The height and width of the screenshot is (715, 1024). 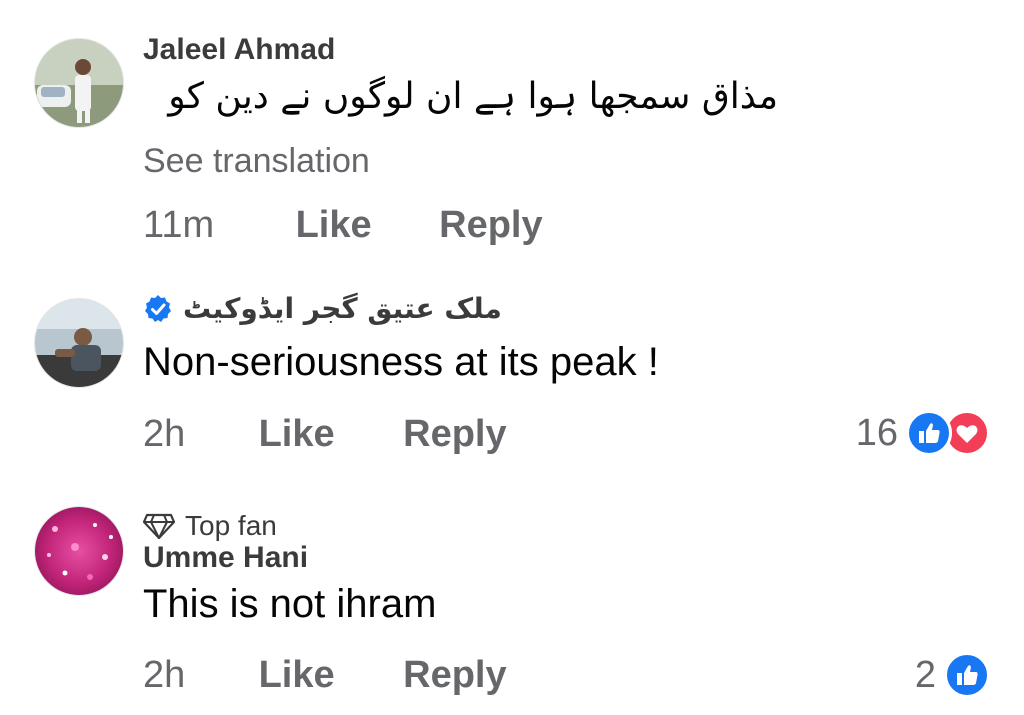 What do you see at coordinates (158, 309) in the screenshot?
I see `verified-badge-icon` at bounding box center [158, 309].